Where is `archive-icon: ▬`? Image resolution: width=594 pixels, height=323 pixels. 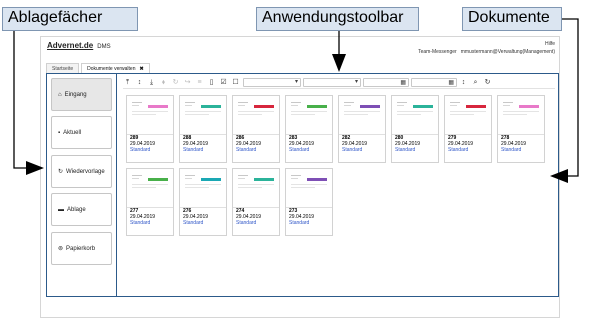
archive-icon: ▬ is located at coordinates (61, 209).